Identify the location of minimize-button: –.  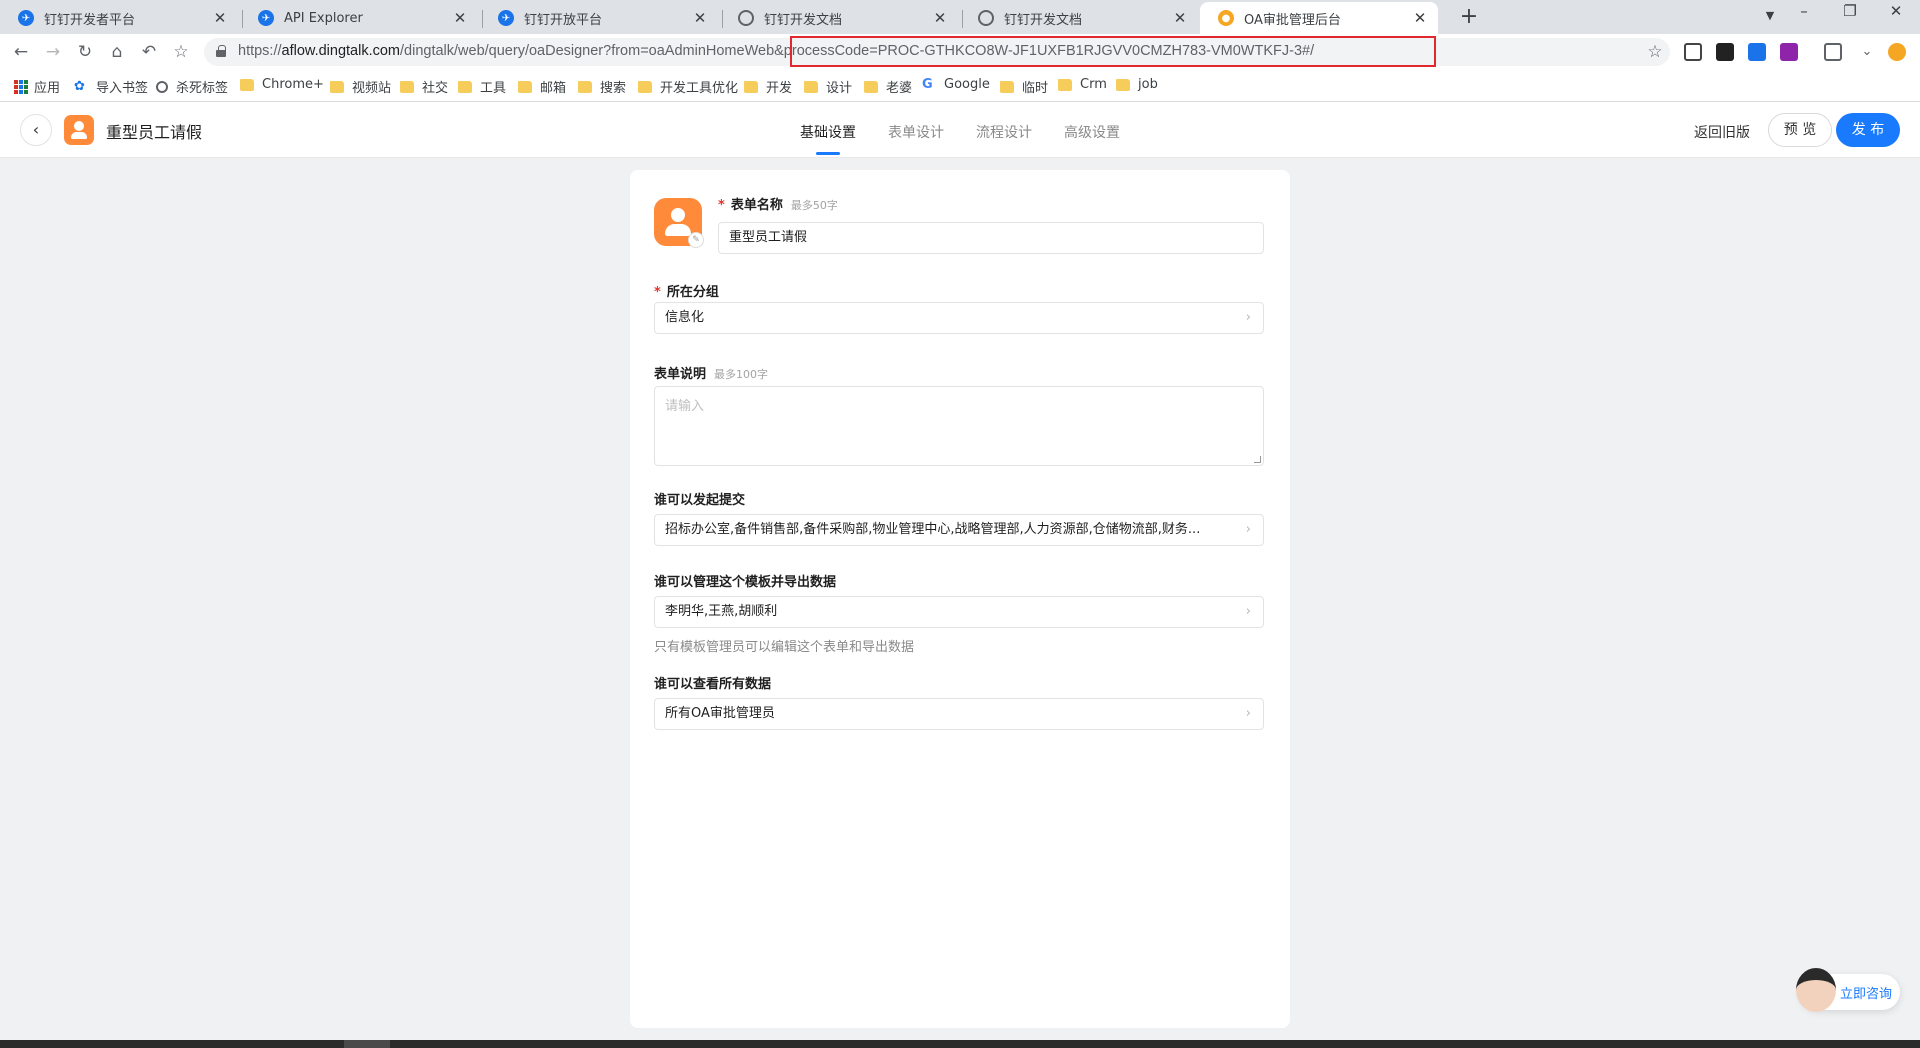
(1804, 11).